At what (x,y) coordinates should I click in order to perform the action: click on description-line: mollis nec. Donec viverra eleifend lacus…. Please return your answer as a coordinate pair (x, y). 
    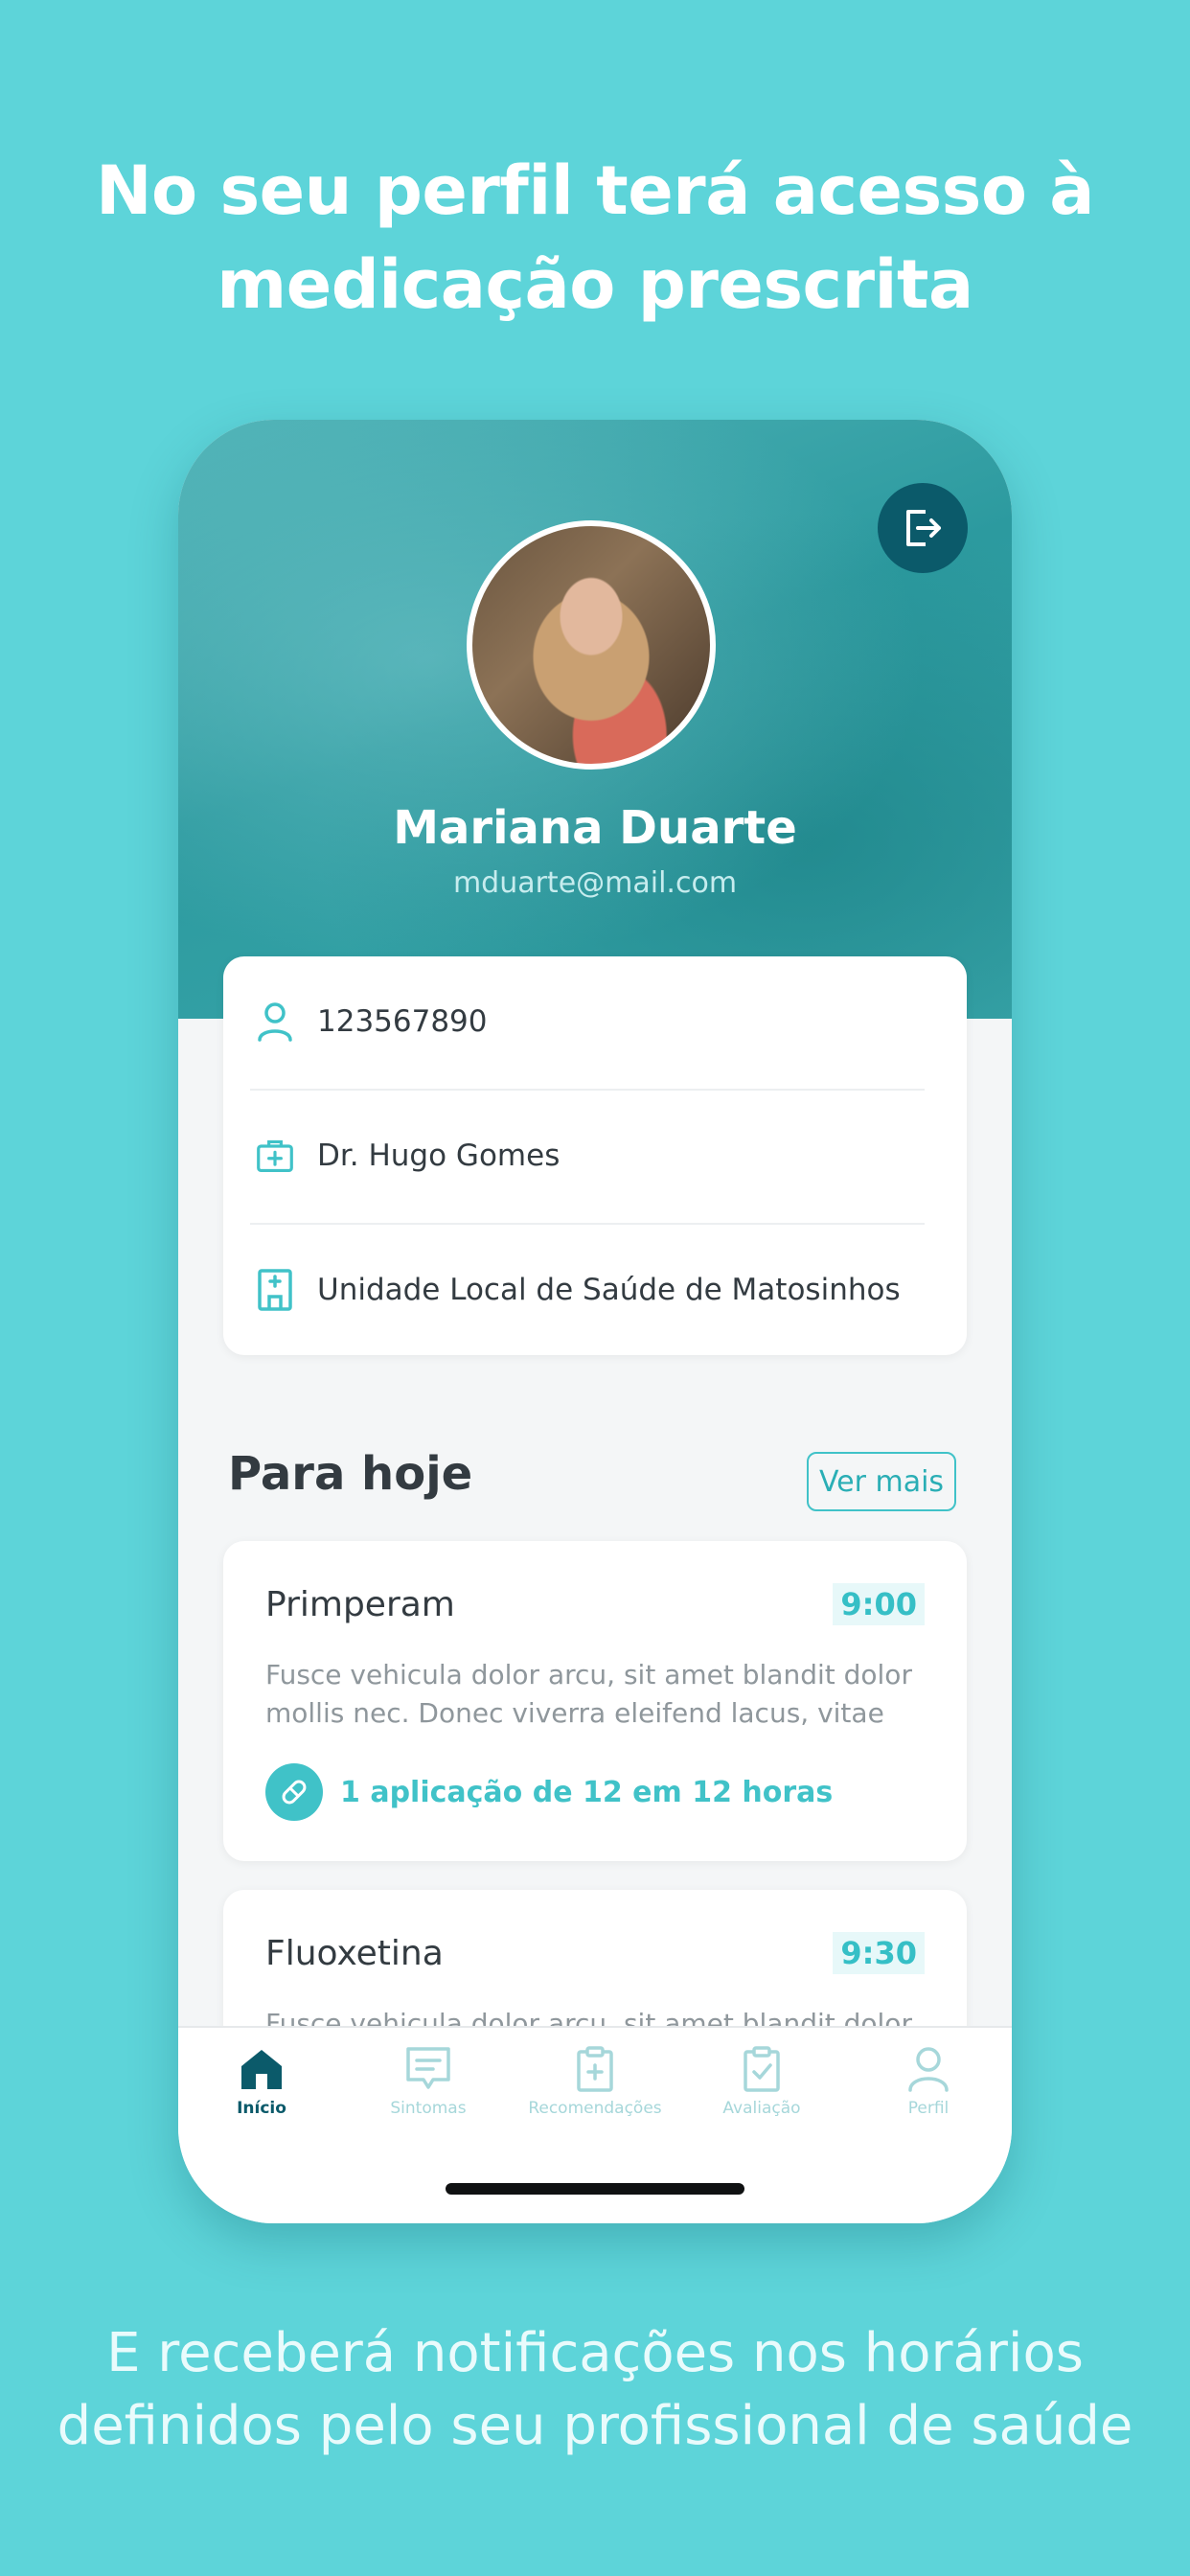
    Looking at the image, I should click on (574, 1713).